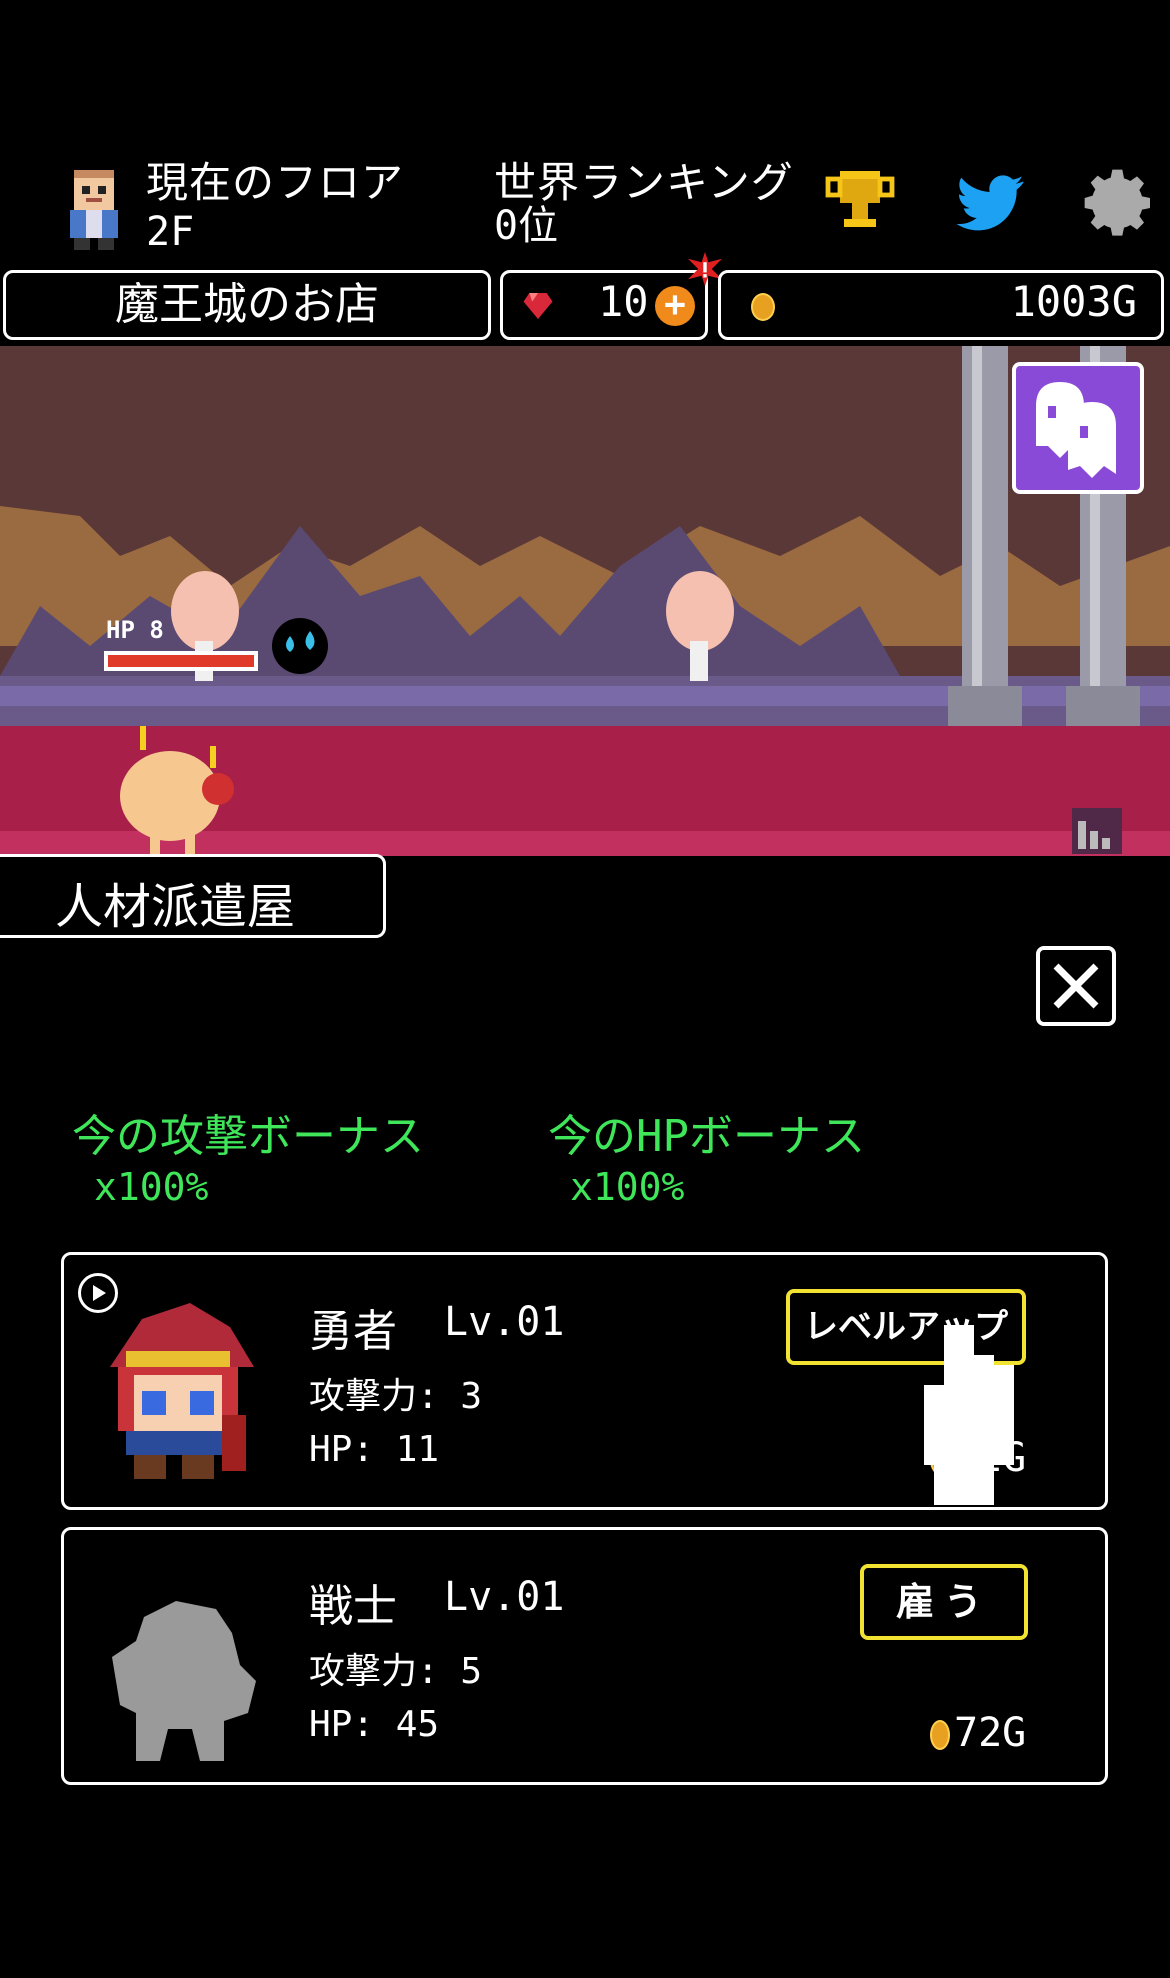 This screenshot has height=1978, width=1170. I want to click on hp-bonus-value: x100%, so click(627, 1187).